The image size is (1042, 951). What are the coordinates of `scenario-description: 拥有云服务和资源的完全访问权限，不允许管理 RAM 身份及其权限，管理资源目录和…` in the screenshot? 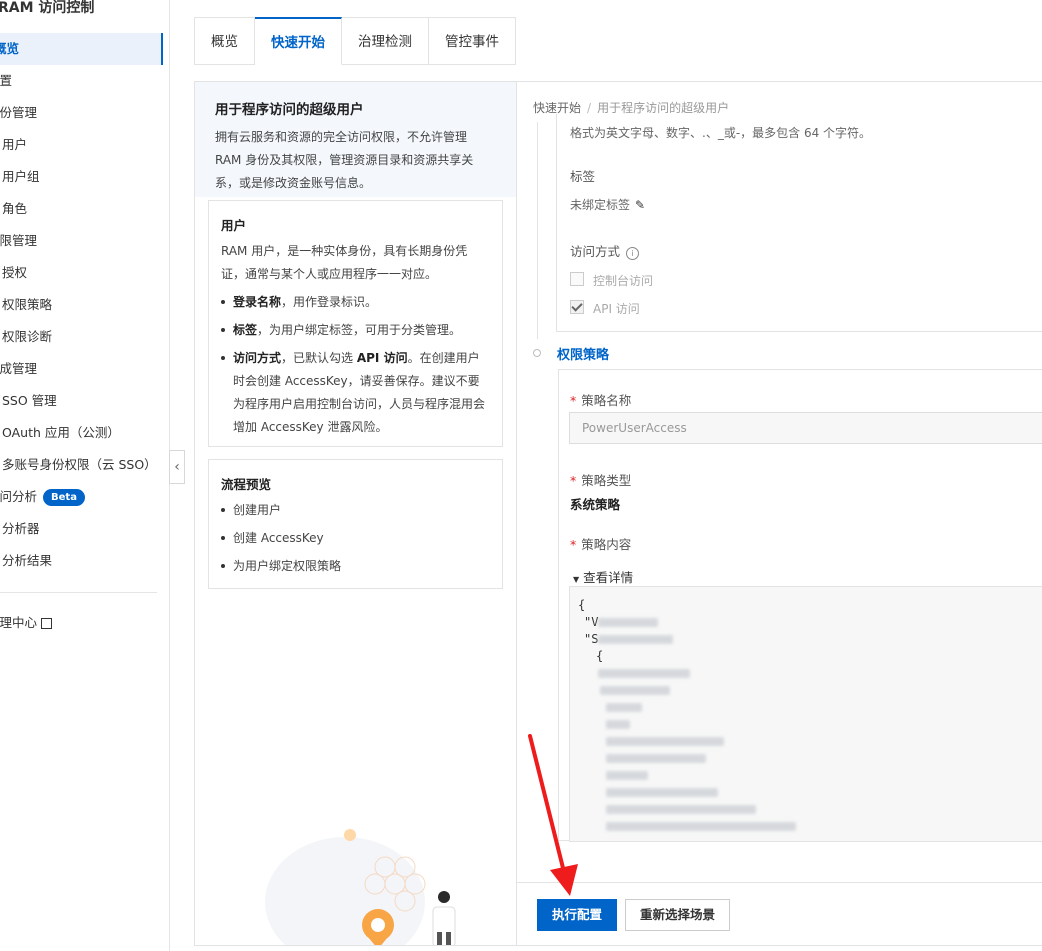 It's located at (344, 160).